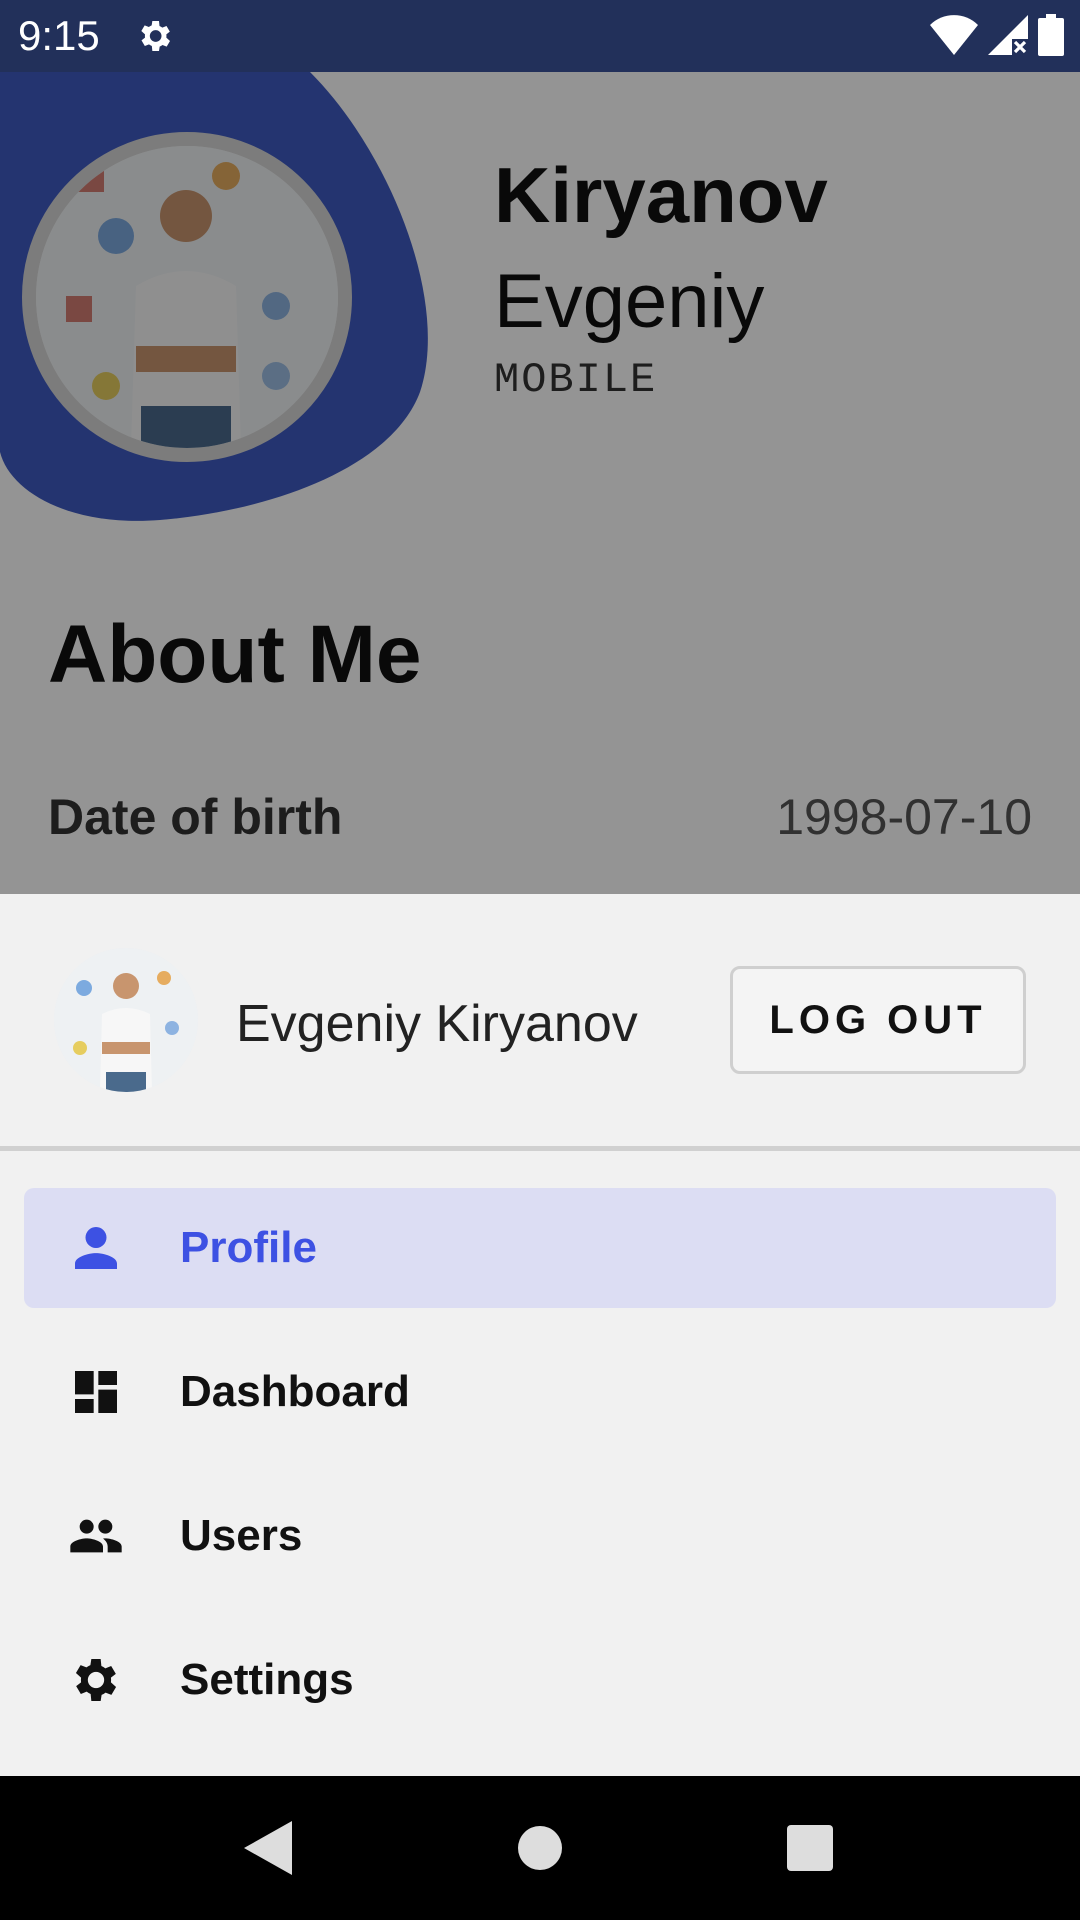 The height and width of the screenshot is (1920, 1080). I want to click on menu-label: Profile, so click(248, 1247).